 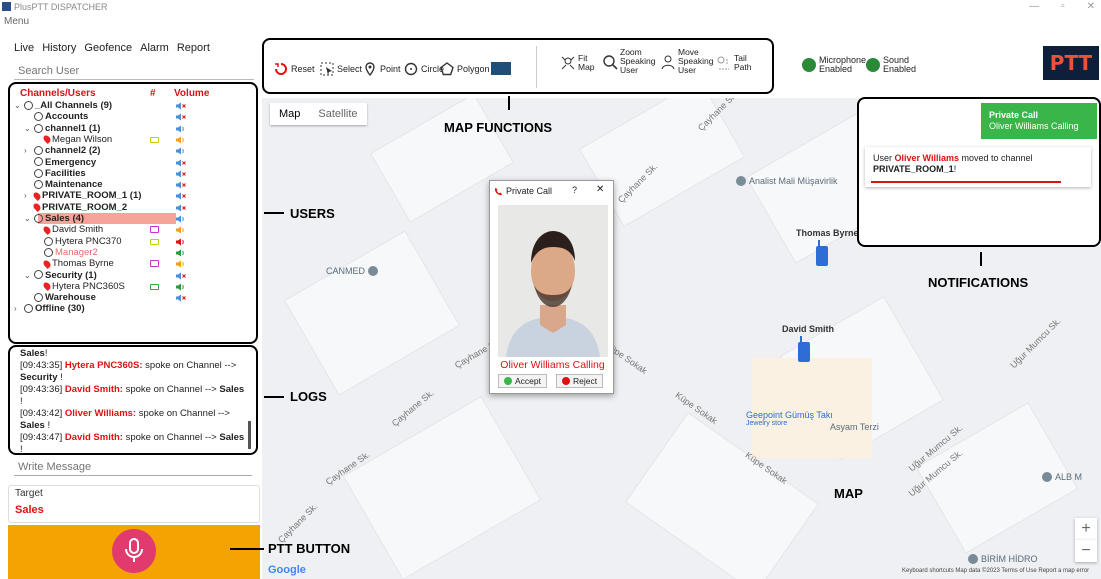 I want to click on dialog-help-button: ?, so click(x=574, y=190).